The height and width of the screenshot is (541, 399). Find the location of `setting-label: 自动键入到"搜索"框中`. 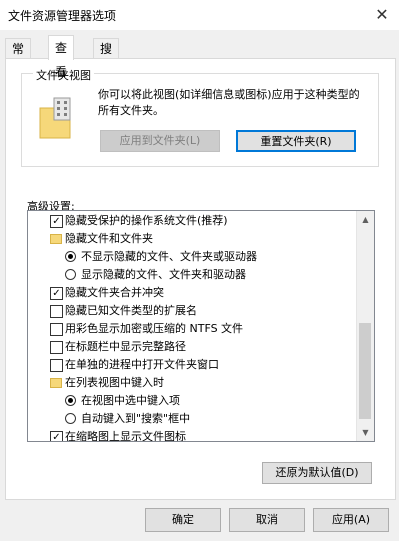

setting-label: 自动键入到"搜索"框中 is located at coordinates (136, 418).